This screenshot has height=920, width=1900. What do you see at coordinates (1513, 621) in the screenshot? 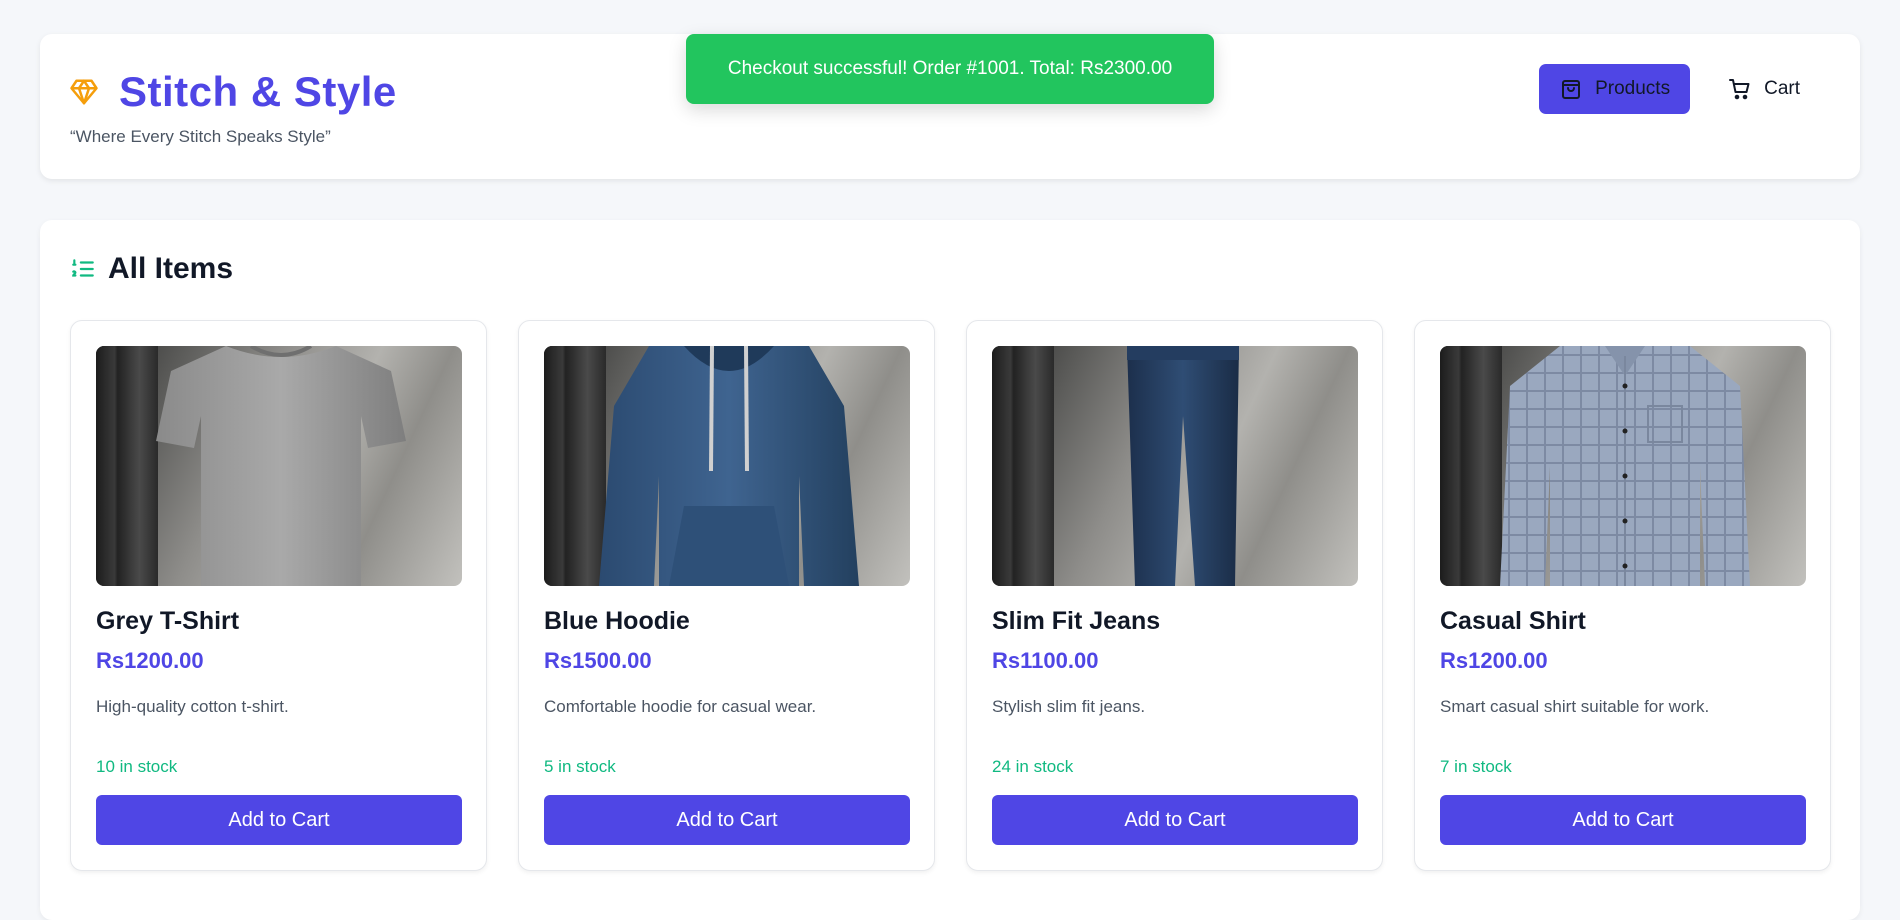
I see `product-name: Casual Shirt` at bounding box center [1513, 621].